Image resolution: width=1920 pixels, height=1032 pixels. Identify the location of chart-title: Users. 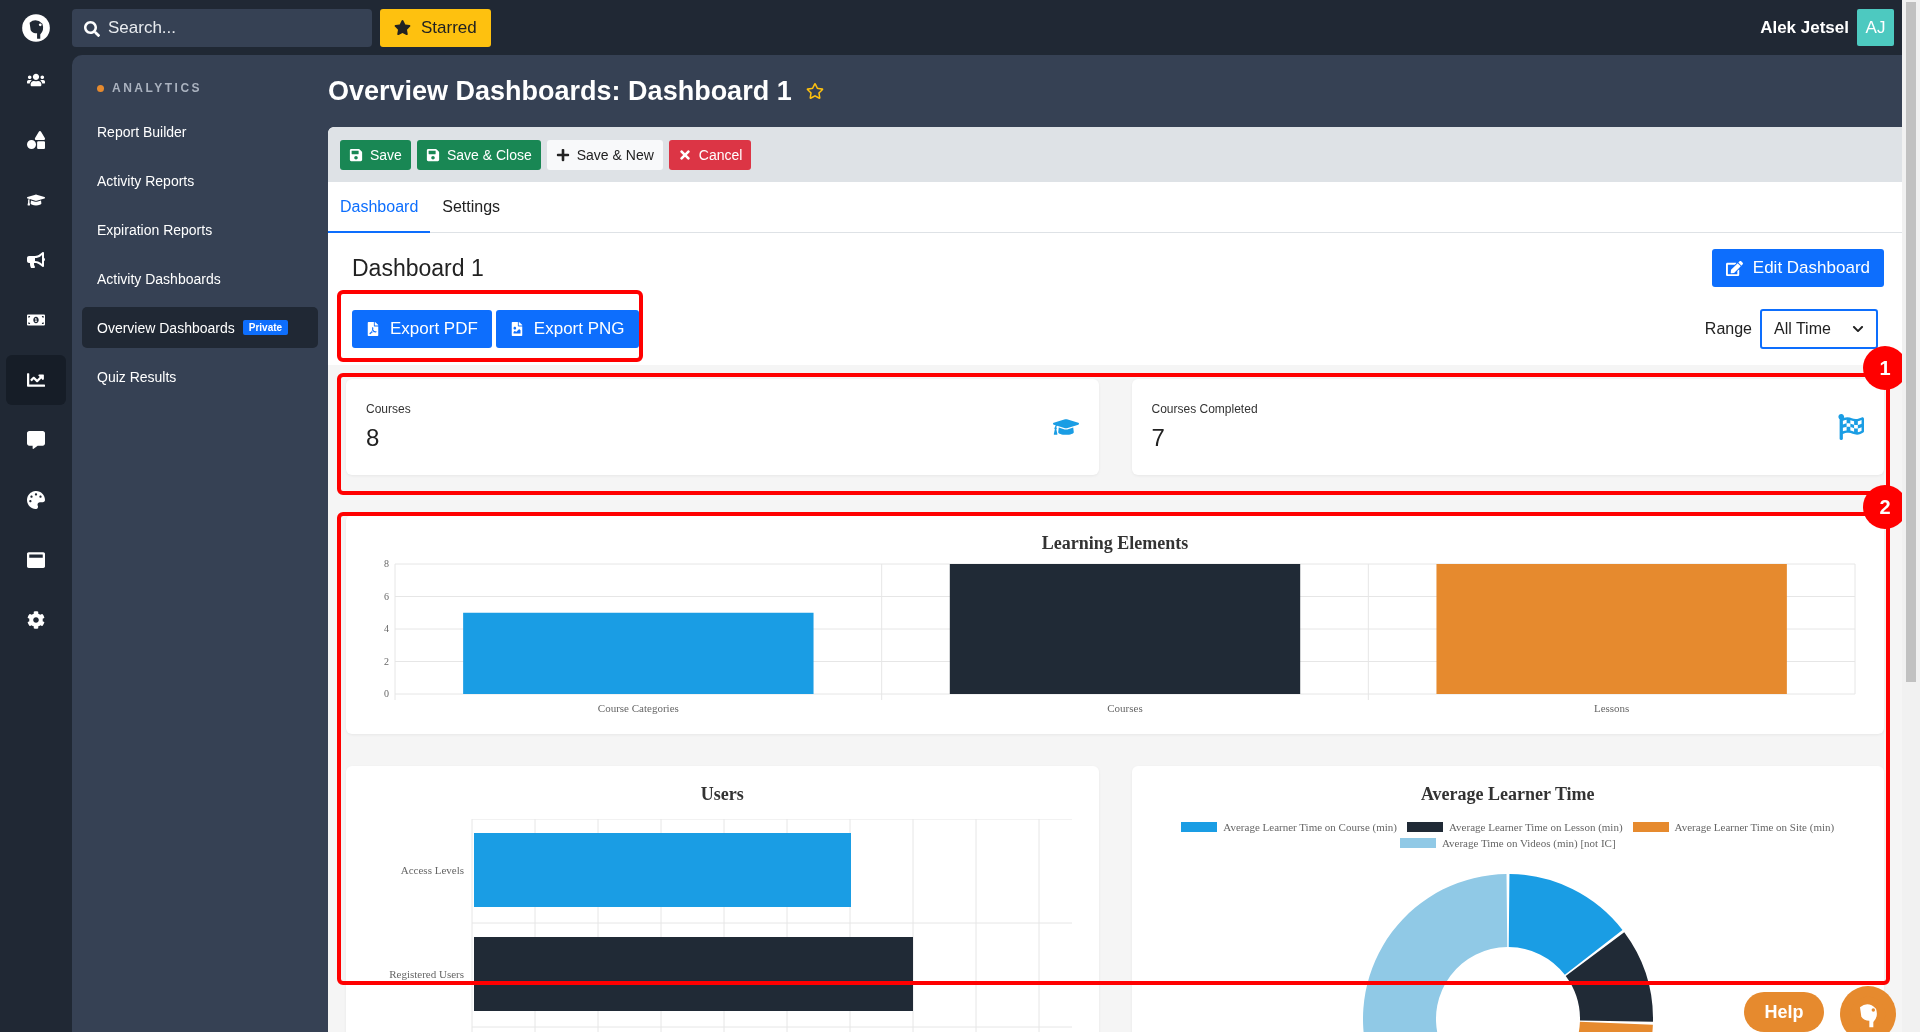
(722, 794).